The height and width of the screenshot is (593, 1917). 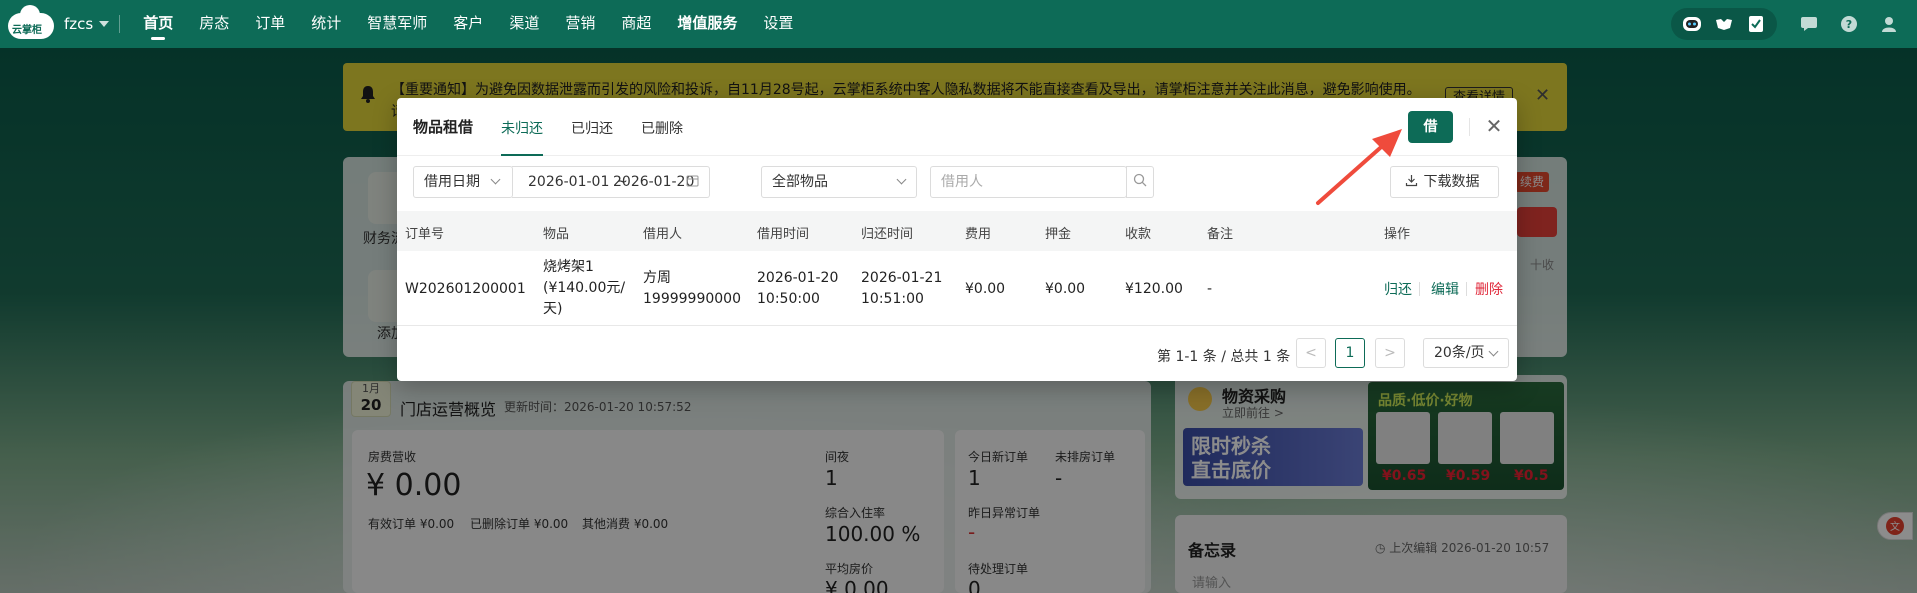 What do you see at coordinates (1430, 127) in the screenshot?
I see `borrow-button: 借` at bounding box center [1430, 127].